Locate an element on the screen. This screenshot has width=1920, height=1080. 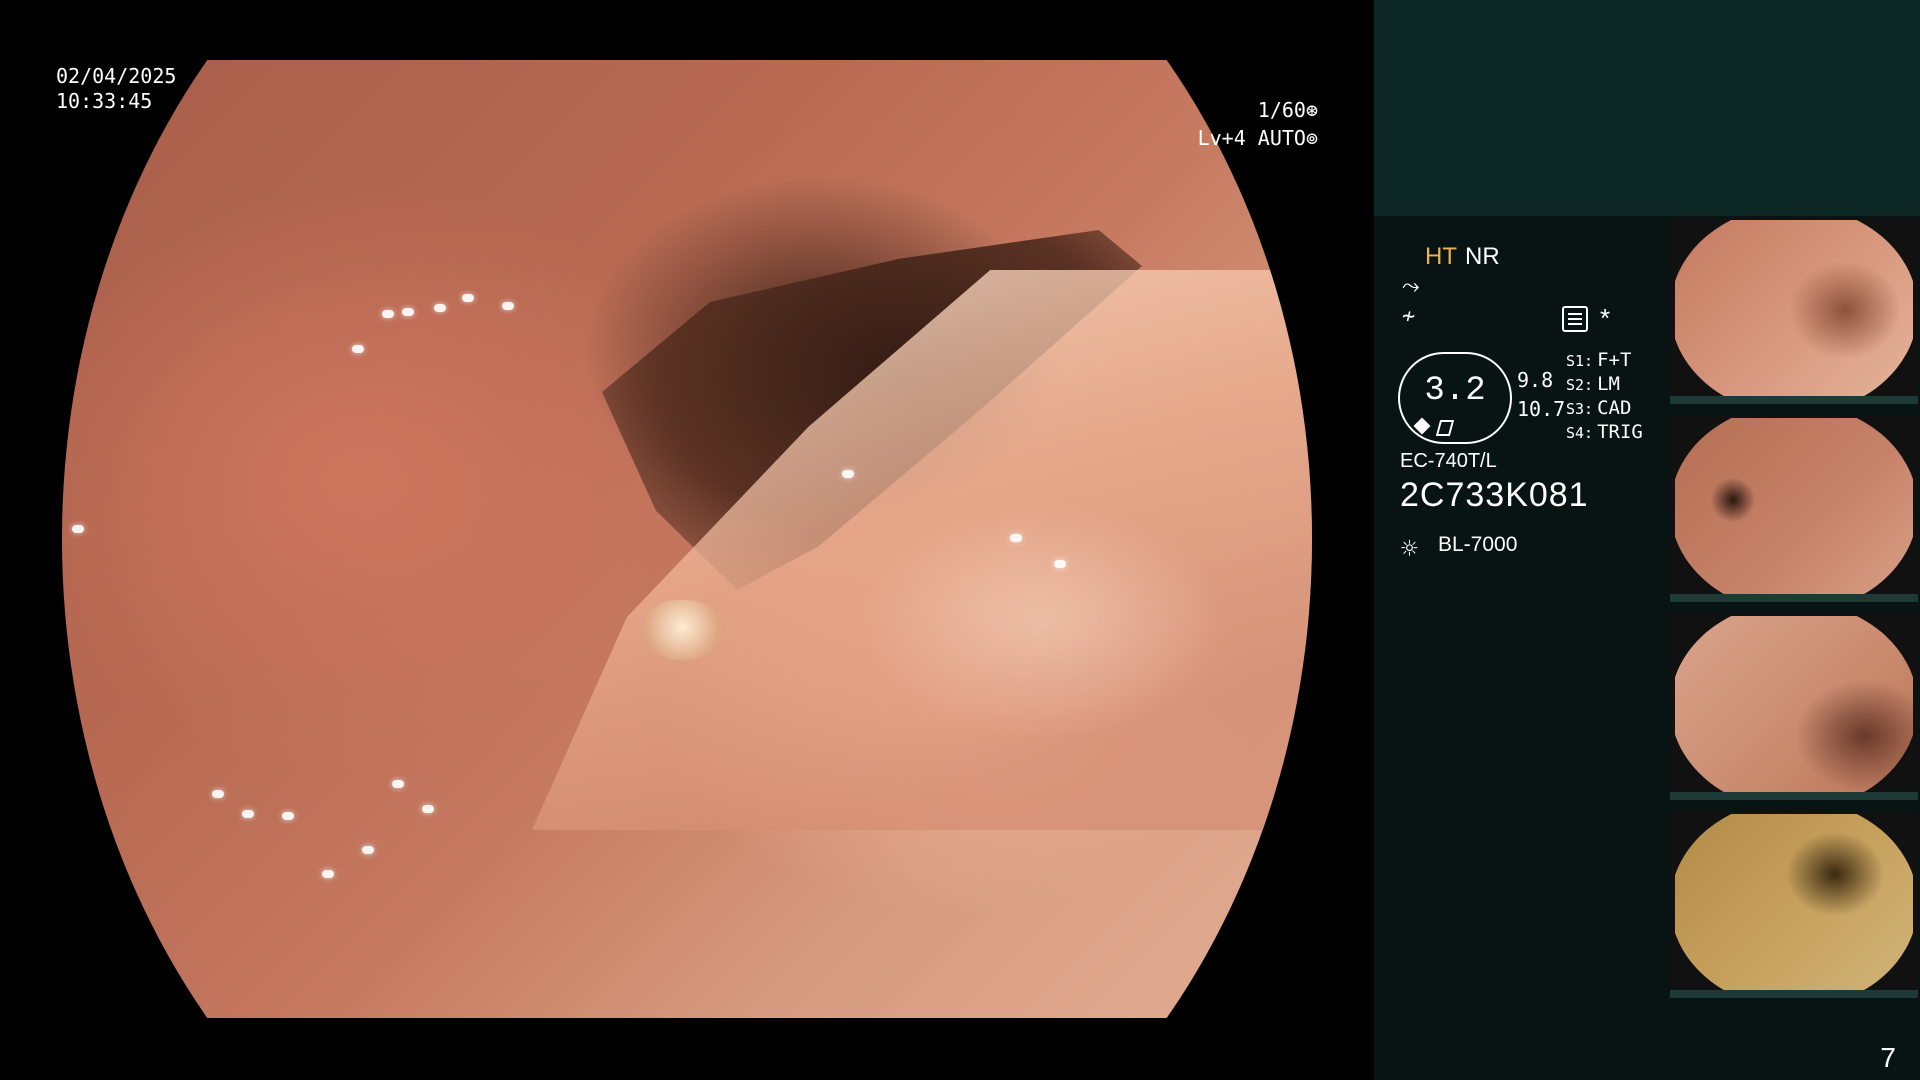
switch-key: S2: is located at coordinates (1580, 385).